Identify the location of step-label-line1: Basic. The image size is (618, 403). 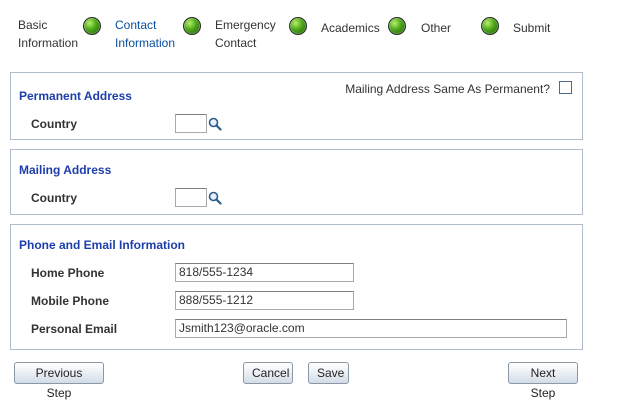
(33, 25).